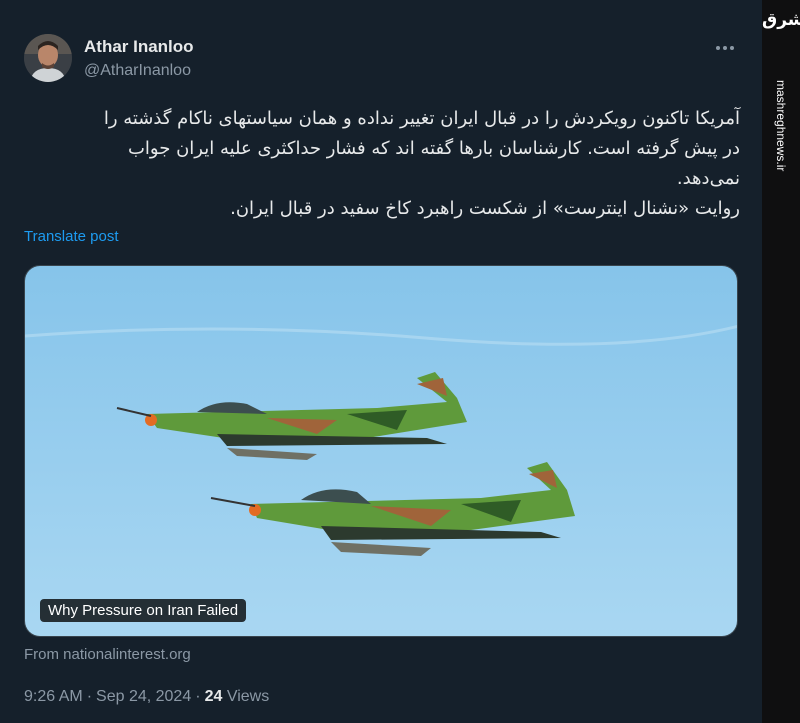  Describe the element at coordinates (708, 178) in the screenshot. I see `tweet-line: نمی‌دهد.` at that location.